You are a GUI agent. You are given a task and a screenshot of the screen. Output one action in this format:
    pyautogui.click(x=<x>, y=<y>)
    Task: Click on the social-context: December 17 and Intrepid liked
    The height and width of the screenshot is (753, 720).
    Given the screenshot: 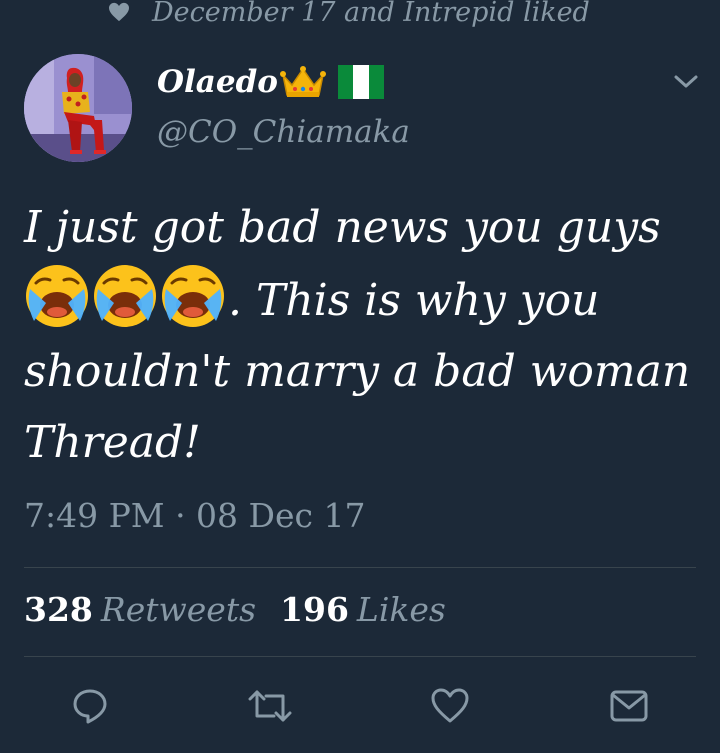 What is the action you would take?
    pyautogui.click(x=349, y=16)
    